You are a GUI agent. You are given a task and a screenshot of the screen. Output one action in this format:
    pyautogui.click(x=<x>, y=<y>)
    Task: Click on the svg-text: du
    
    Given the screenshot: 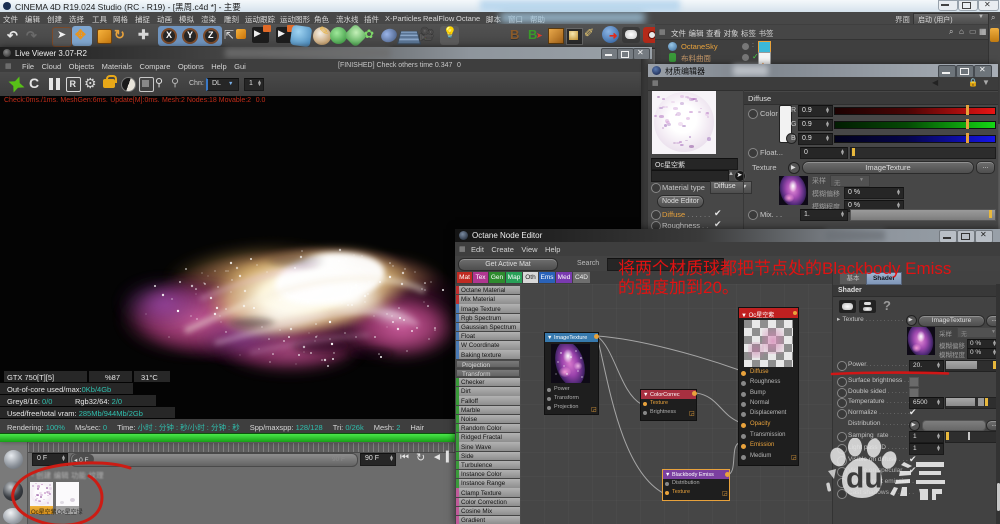 What is the action you would take?
    pyautogui.click(x=864, y=478)
    